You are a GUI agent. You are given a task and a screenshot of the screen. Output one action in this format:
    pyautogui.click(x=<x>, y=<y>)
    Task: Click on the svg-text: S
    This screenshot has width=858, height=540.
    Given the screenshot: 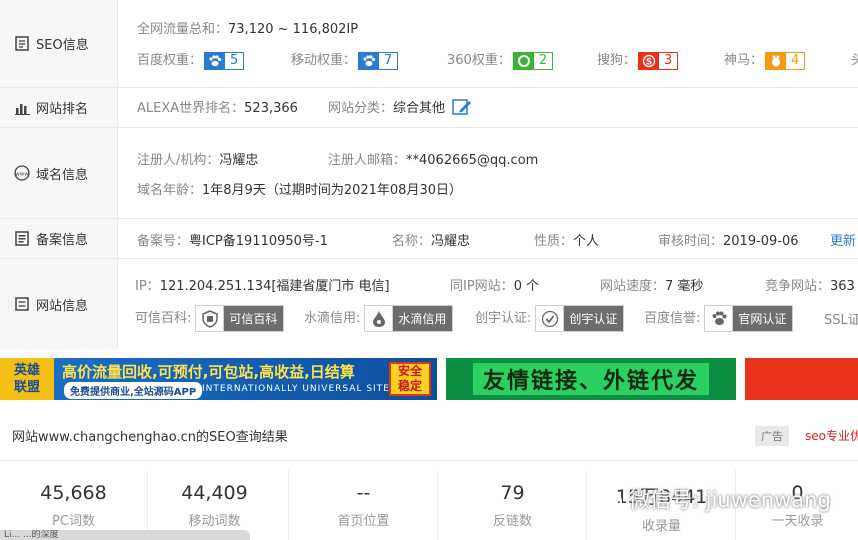 What is the action you would take?
    pyautogui.click(x=649, y=62)
    